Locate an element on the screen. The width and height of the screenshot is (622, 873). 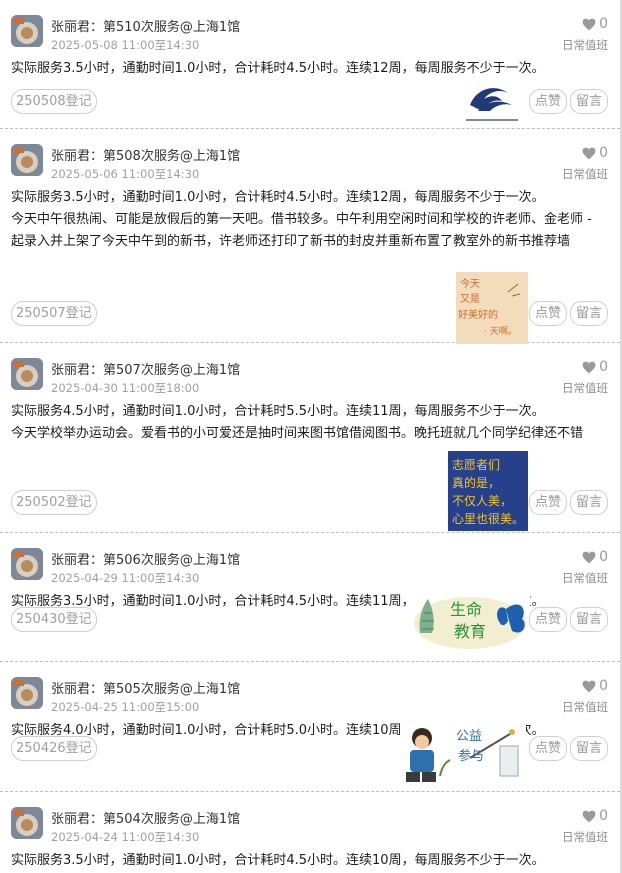
card-text: 真的是， is located at coordinates (476, 482).